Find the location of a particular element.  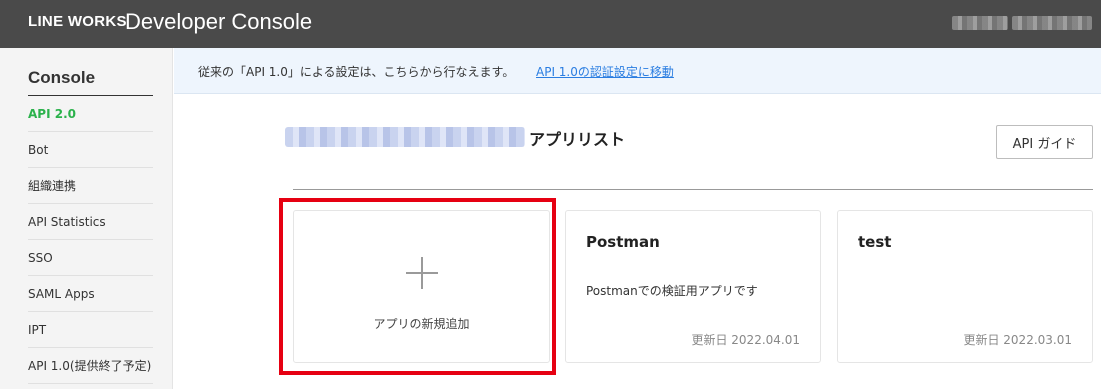

title-divider is located at coordinates (693, 189).